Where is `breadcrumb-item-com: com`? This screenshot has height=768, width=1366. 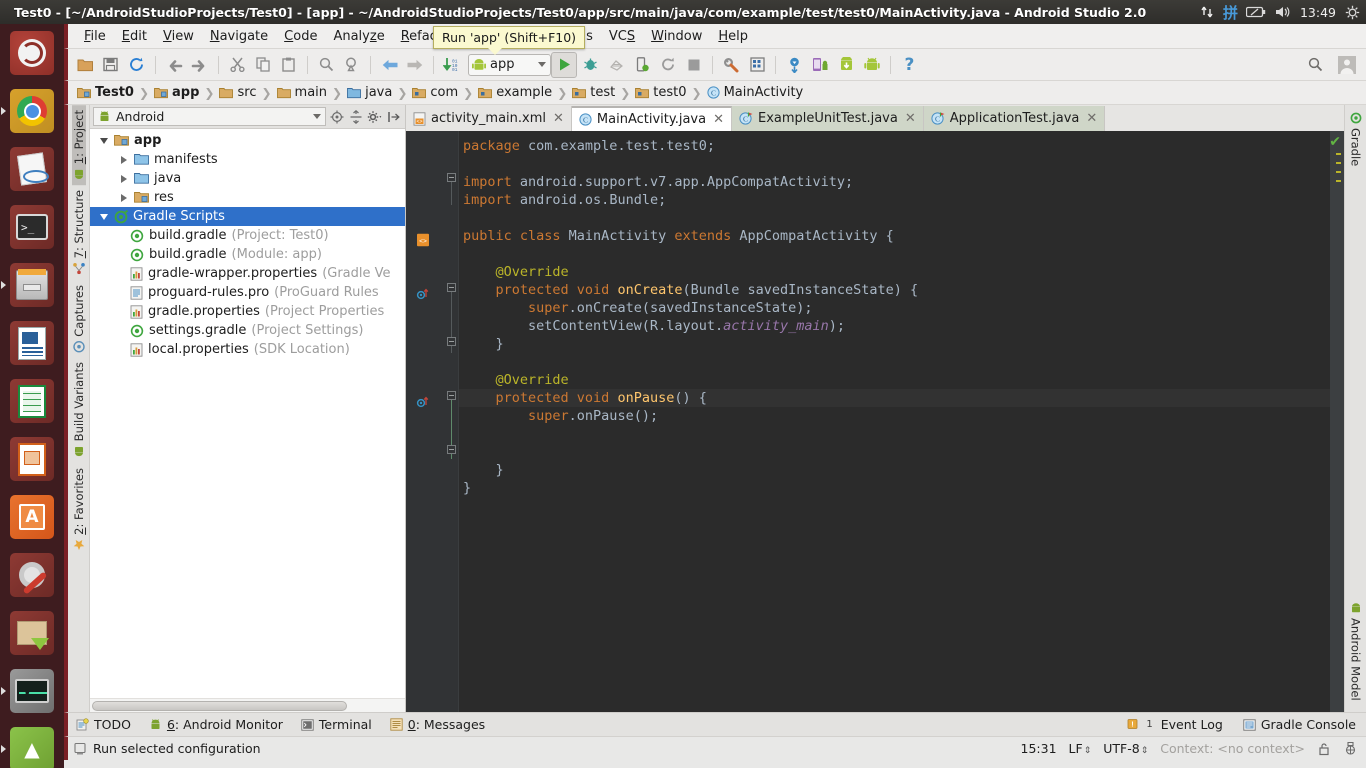
breadcrumb-item-com: com is located at coordinates (435, 92).